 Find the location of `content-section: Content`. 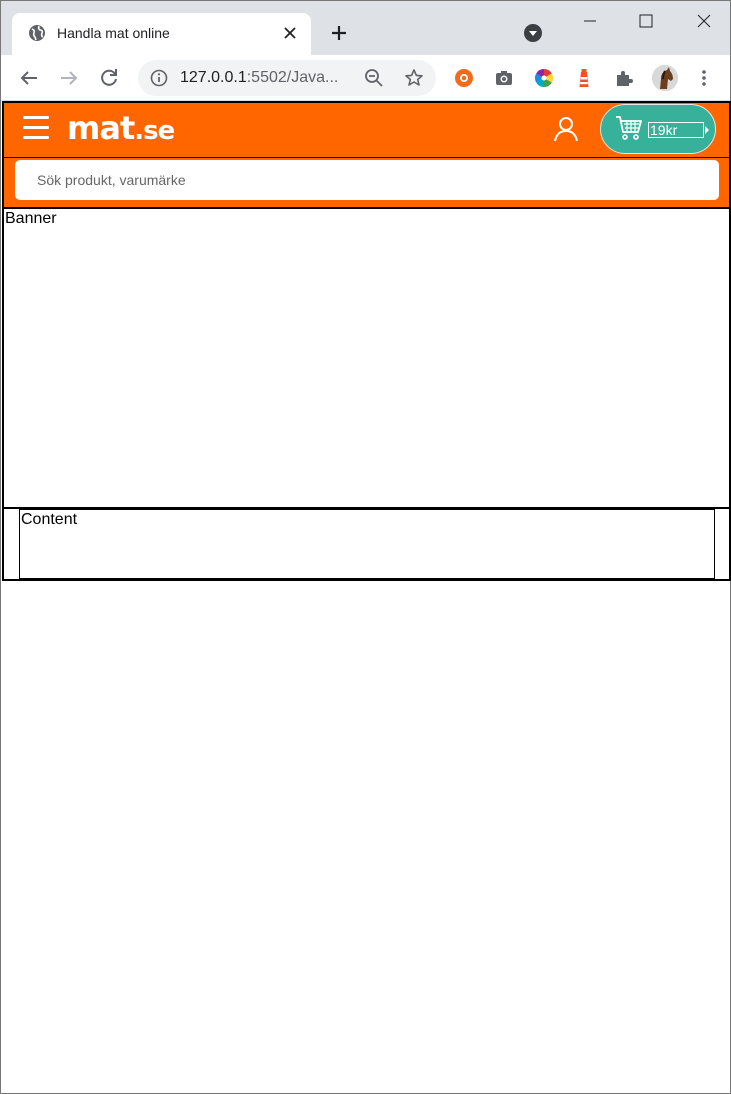

content-section: Content is located at coordinates (366, 545).